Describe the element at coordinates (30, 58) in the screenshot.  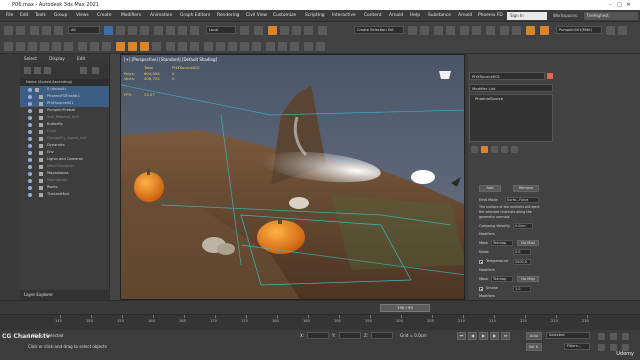
I see `menu-select: Select` at that location.